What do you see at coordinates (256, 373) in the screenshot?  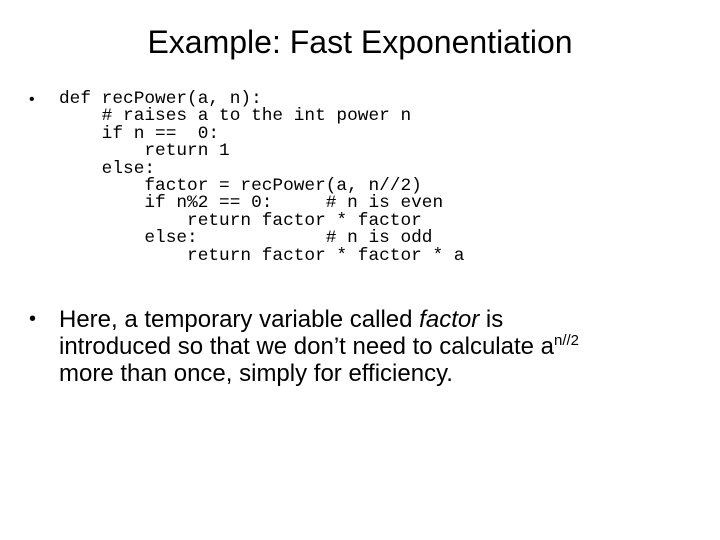 I see `explanation-line-3: more than once, simply for efficiency.` at bounding box center [256, 373].